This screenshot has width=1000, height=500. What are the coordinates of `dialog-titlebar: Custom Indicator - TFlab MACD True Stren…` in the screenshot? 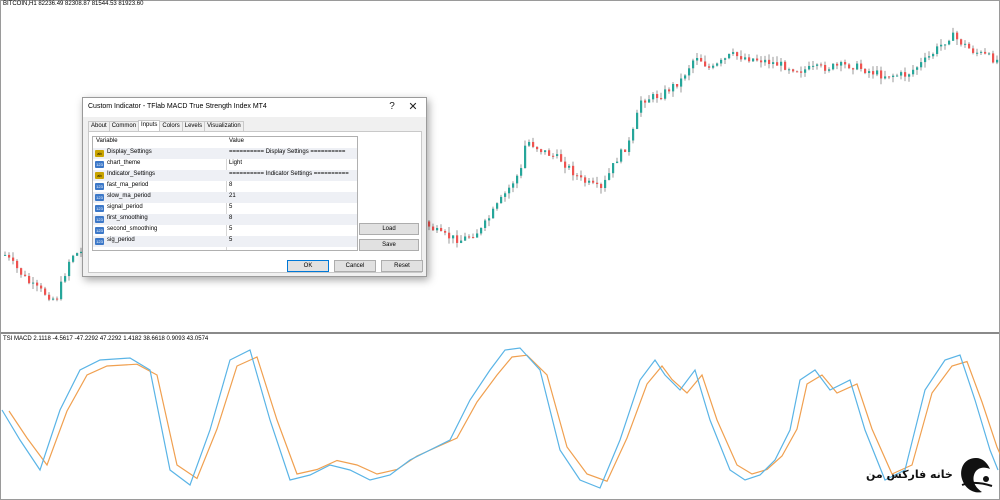 It's located at (254, 107).